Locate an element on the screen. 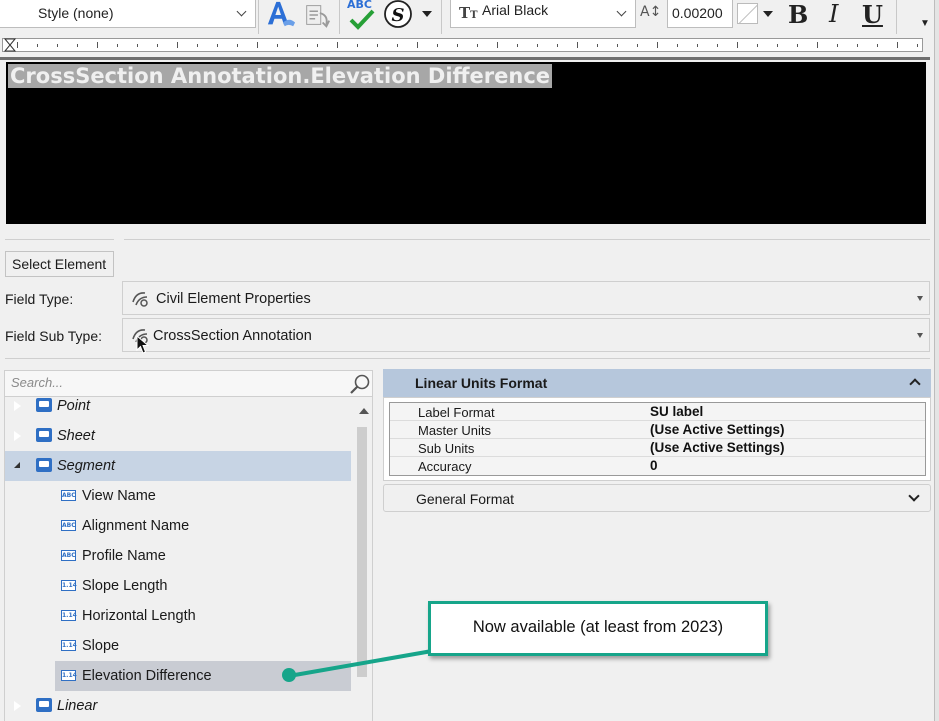 The width and height of the screenshot is (939, 721). tree-scrollbar is located at coordinates (363, 559).